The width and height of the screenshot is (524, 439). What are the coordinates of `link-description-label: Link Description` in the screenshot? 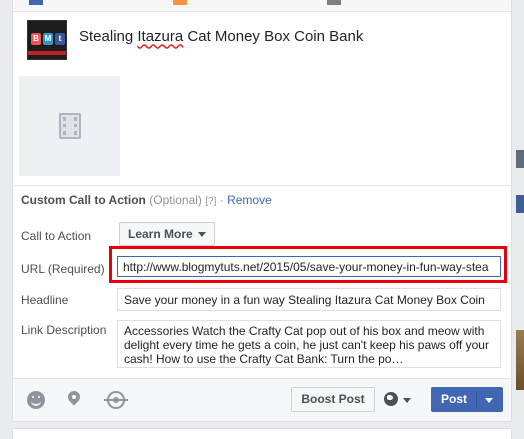 It's located at (64, 330).